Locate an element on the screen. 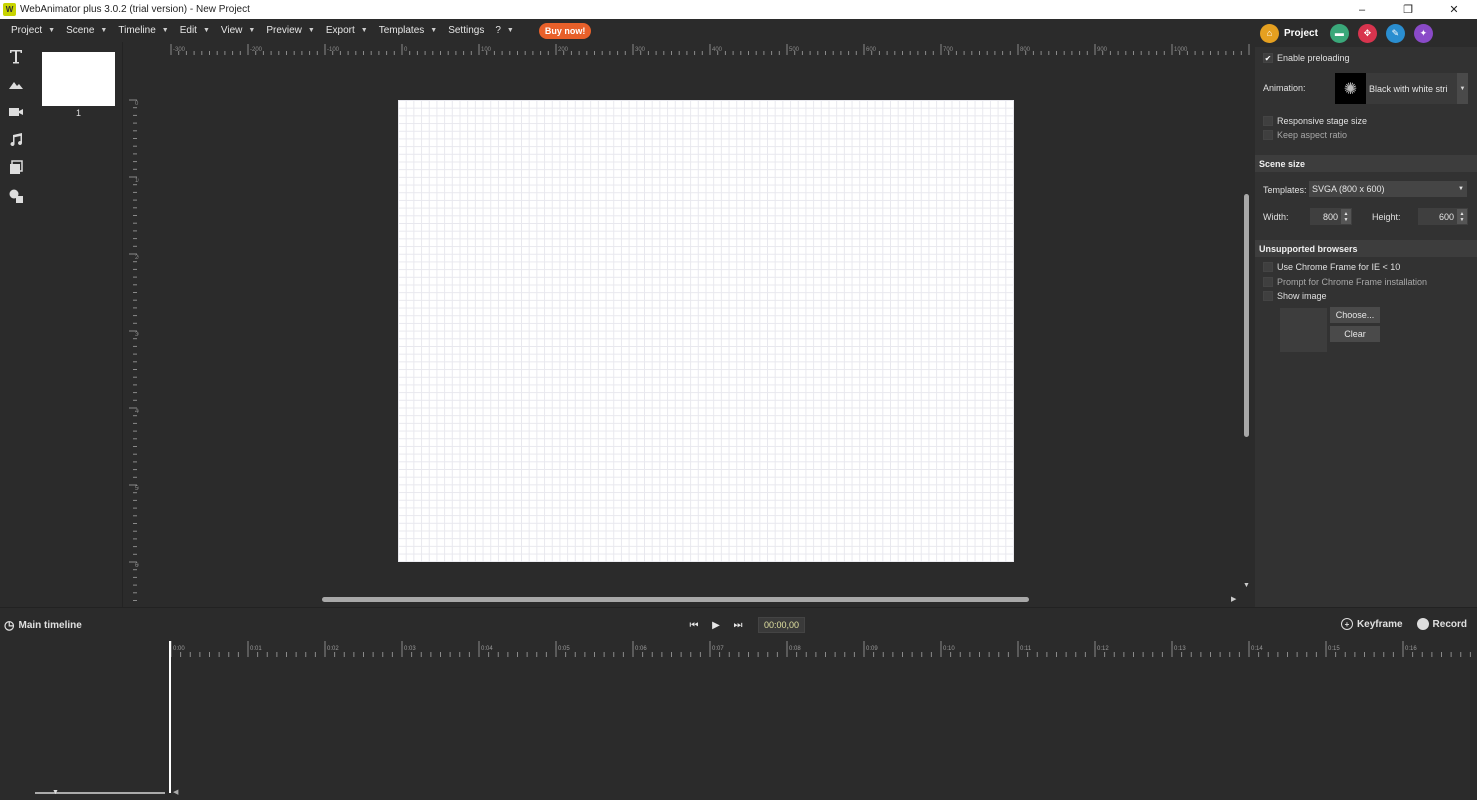 Image resolution: width=1477 pixels, height=800 pixels. ruler-label: 500 is located at coordinates (137, 489).